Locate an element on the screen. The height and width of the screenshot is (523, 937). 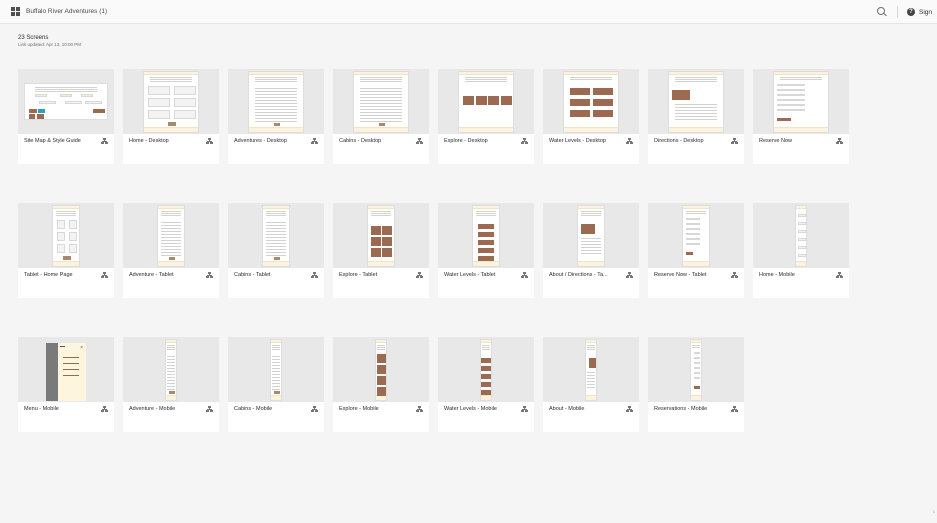
screen-card: Reservations - Mobile is located at coordinates (696, 384).